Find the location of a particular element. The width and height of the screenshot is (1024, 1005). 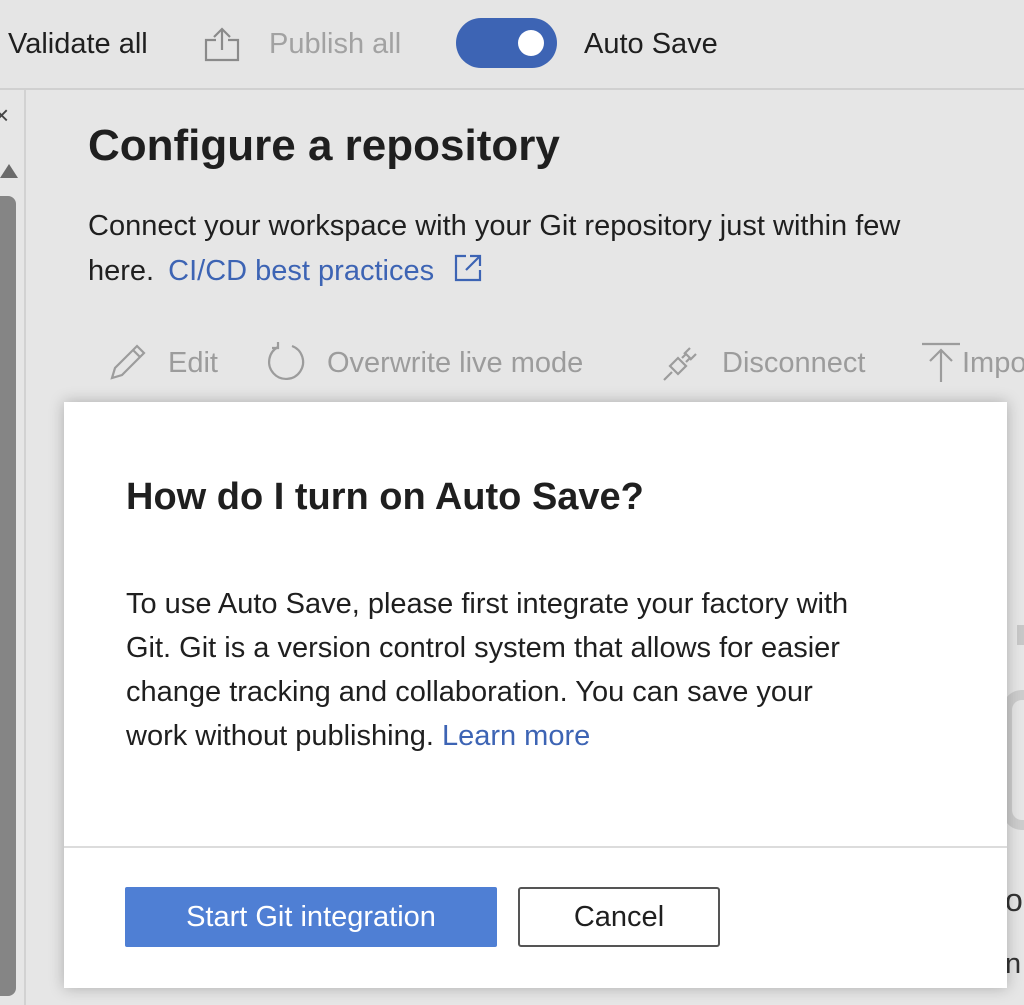

disconnect-button: Disconnect is located at coordinates (793, 363).